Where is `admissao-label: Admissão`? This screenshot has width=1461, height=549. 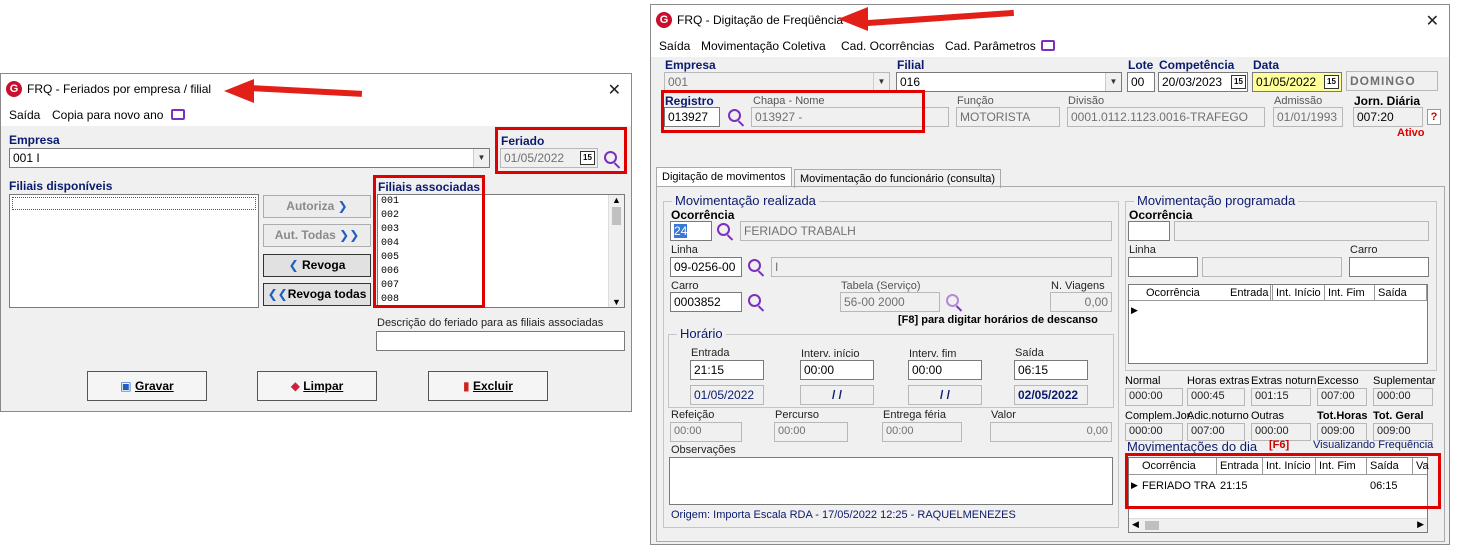
admissao-label: Admissão is located at coordinates (1298, 101).